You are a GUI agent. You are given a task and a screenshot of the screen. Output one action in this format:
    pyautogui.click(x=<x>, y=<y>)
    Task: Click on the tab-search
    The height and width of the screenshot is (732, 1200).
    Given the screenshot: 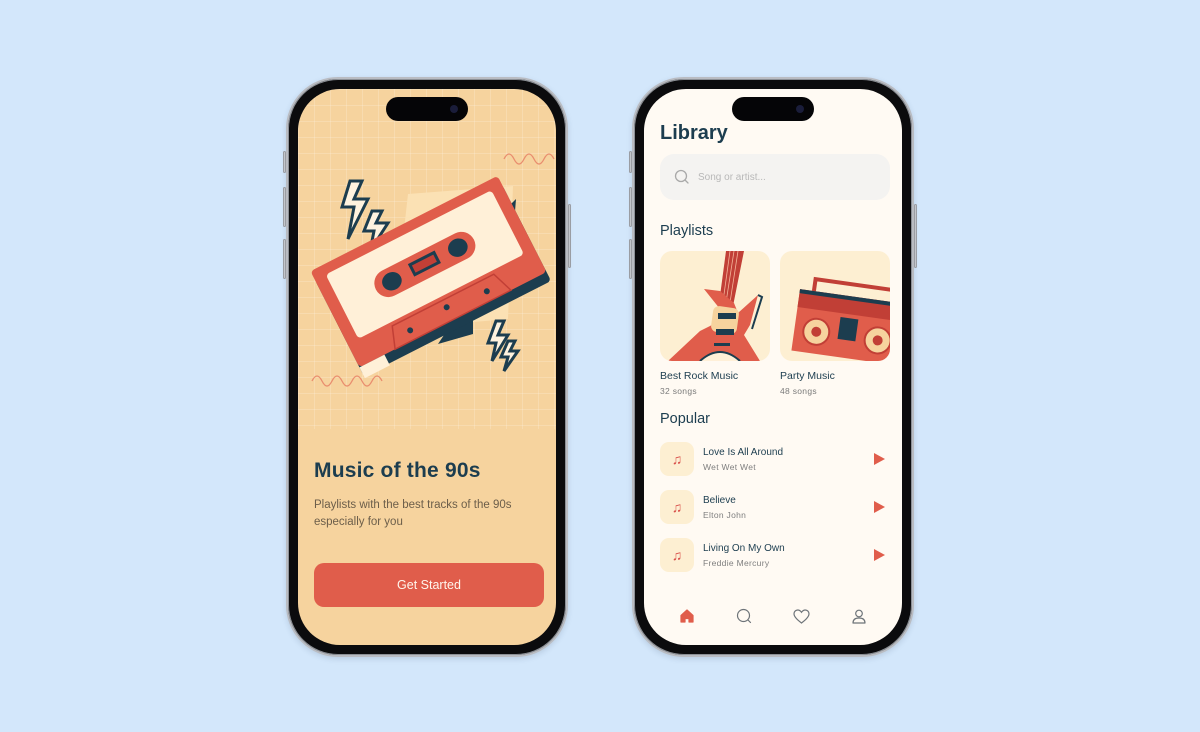 What is the action you would take?
    pyautogui.click(x=744, y=616)
    